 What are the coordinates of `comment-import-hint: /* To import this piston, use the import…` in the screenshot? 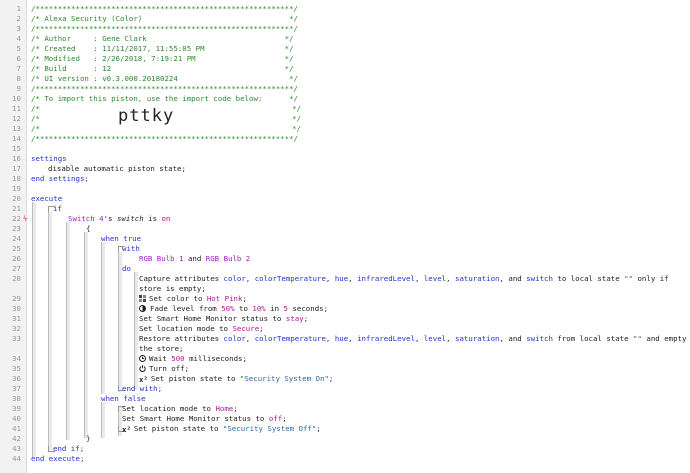 It's located at (164, 98).